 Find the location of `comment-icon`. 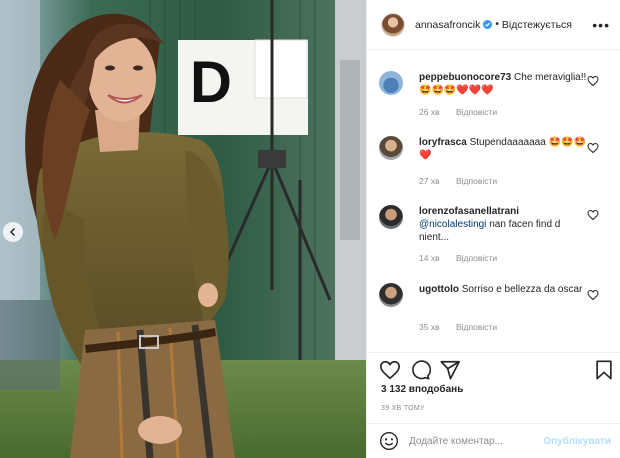

comment-icon is located at coordinates (420, 370).